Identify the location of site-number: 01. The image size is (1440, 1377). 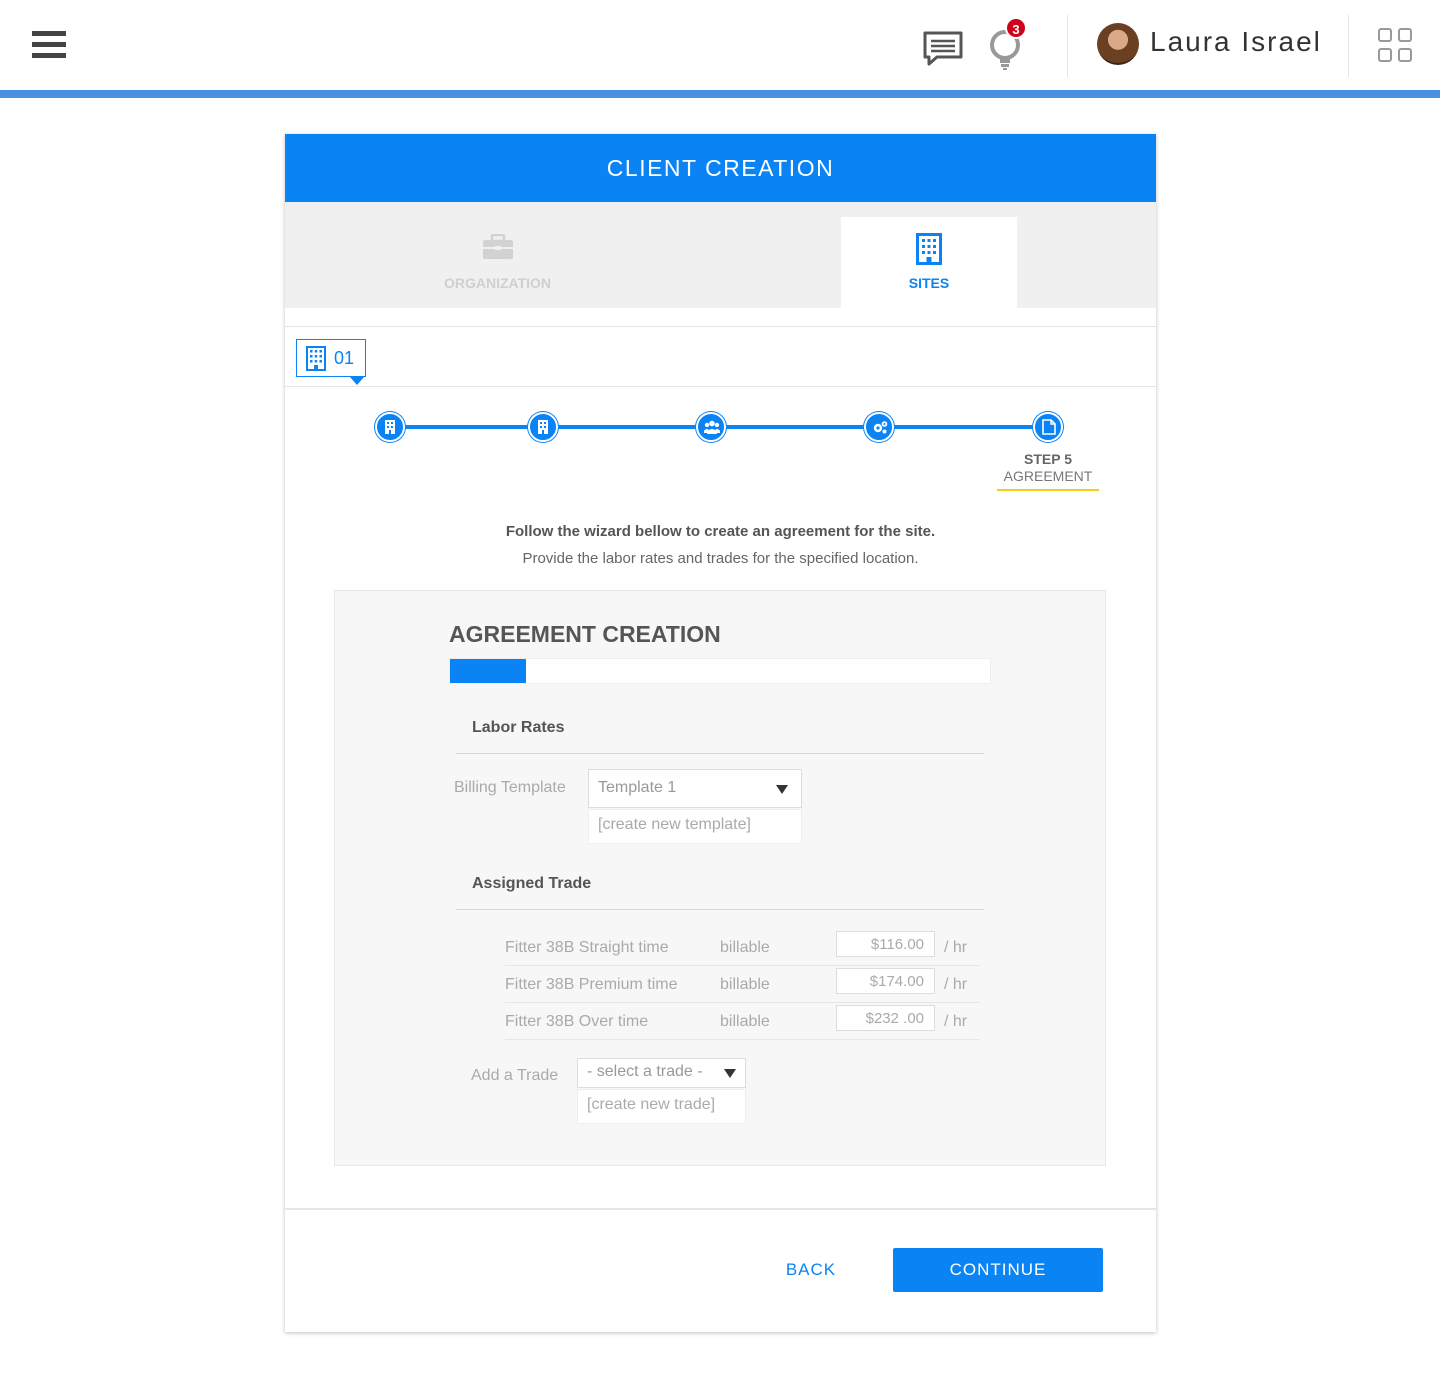
(344, 358).